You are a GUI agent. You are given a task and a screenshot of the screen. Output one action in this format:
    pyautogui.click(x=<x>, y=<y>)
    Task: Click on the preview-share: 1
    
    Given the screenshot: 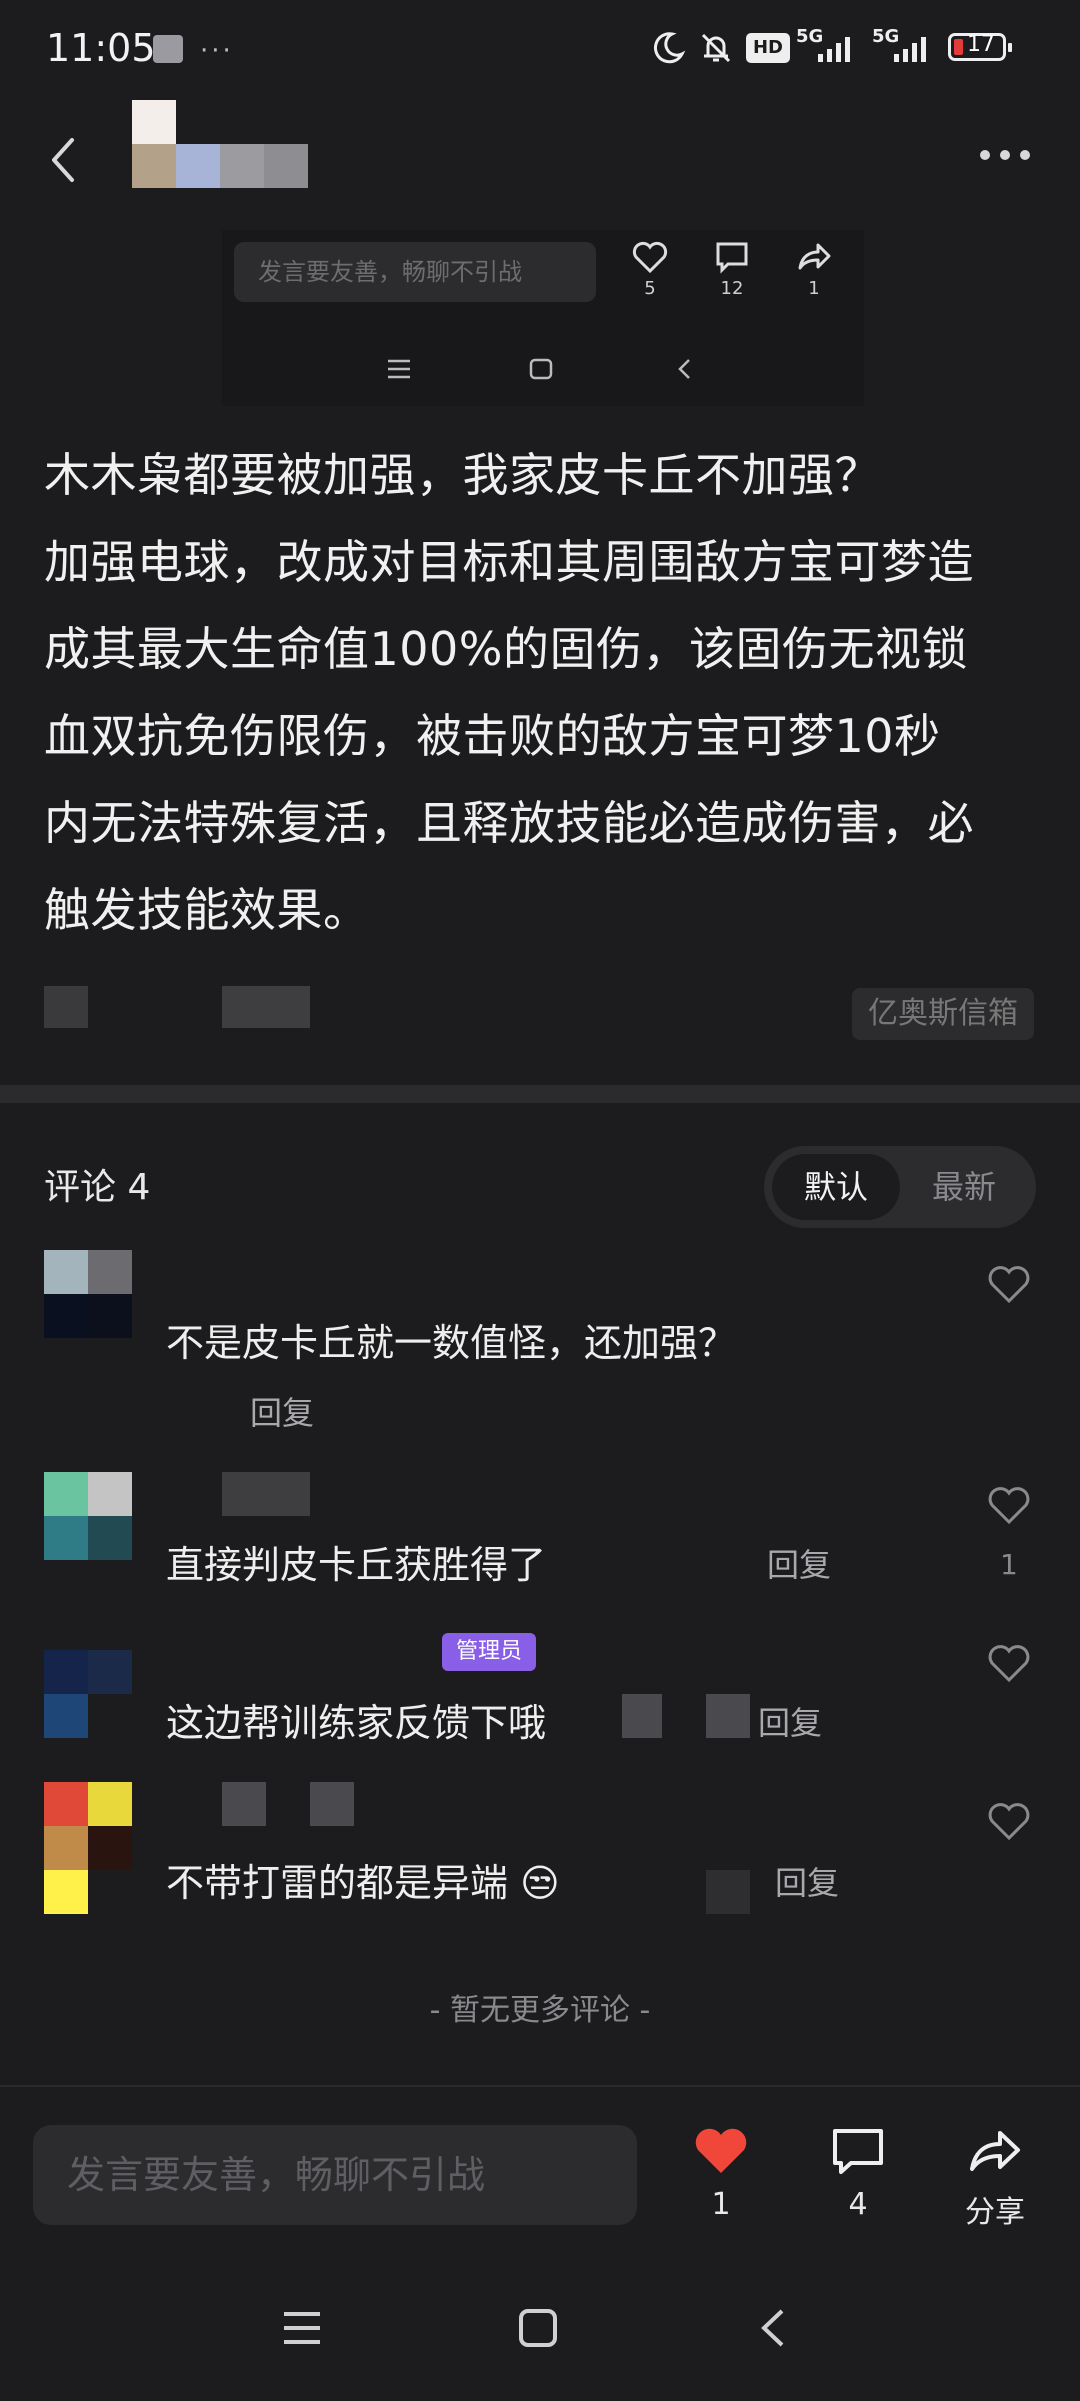 What is the action you would take?
    pyautogui.click(x=814, y=269)
    